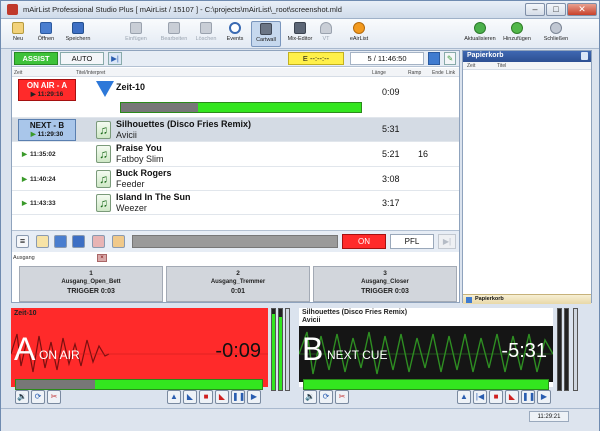 This screenshot has height=431, width=600. I want to click on skip-disabled-button: ▶|, so click(447, 241).